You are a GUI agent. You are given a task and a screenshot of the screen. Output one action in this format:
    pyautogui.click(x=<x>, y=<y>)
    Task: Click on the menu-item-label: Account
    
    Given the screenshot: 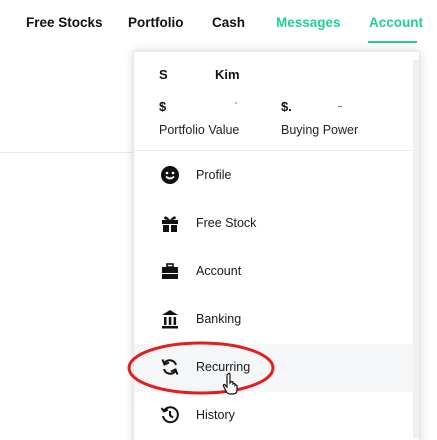 What is the action you would take?
    pyautogui.click(x=219, y=271)
    